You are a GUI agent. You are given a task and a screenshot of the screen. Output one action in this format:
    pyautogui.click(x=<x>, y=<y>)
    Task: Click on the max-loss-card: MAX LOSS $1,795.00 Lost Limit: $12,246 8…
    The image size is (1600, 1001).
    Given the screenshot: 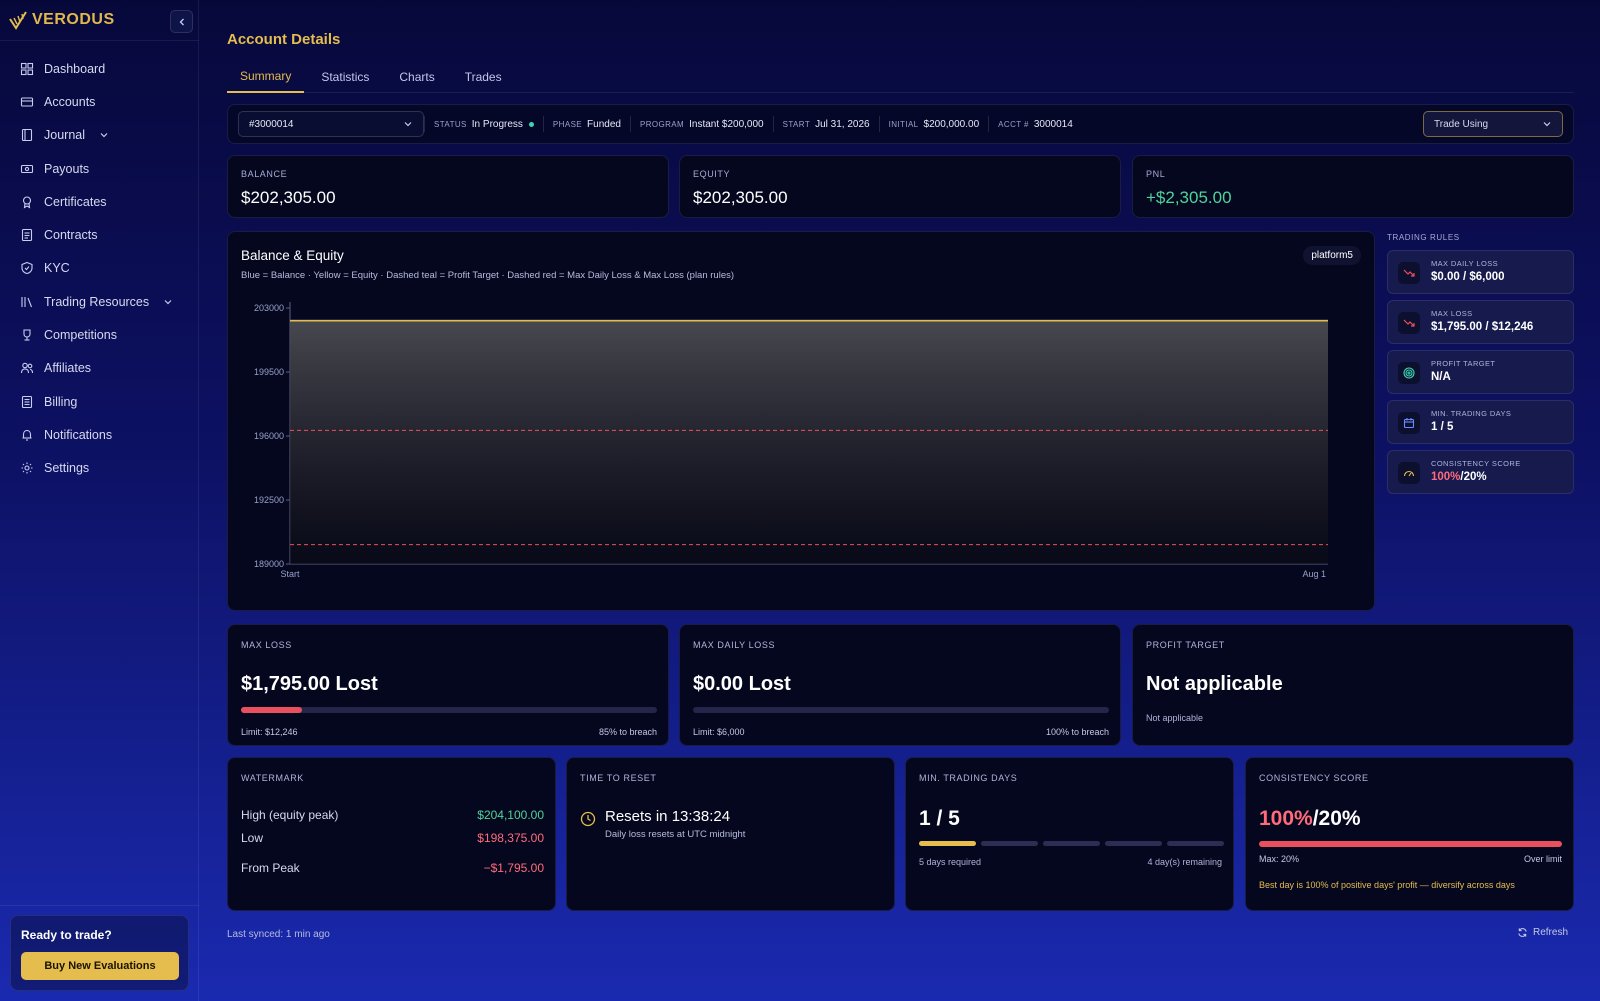 What is the action you would take?
    pyautogui.click(x=448, y=685)
    